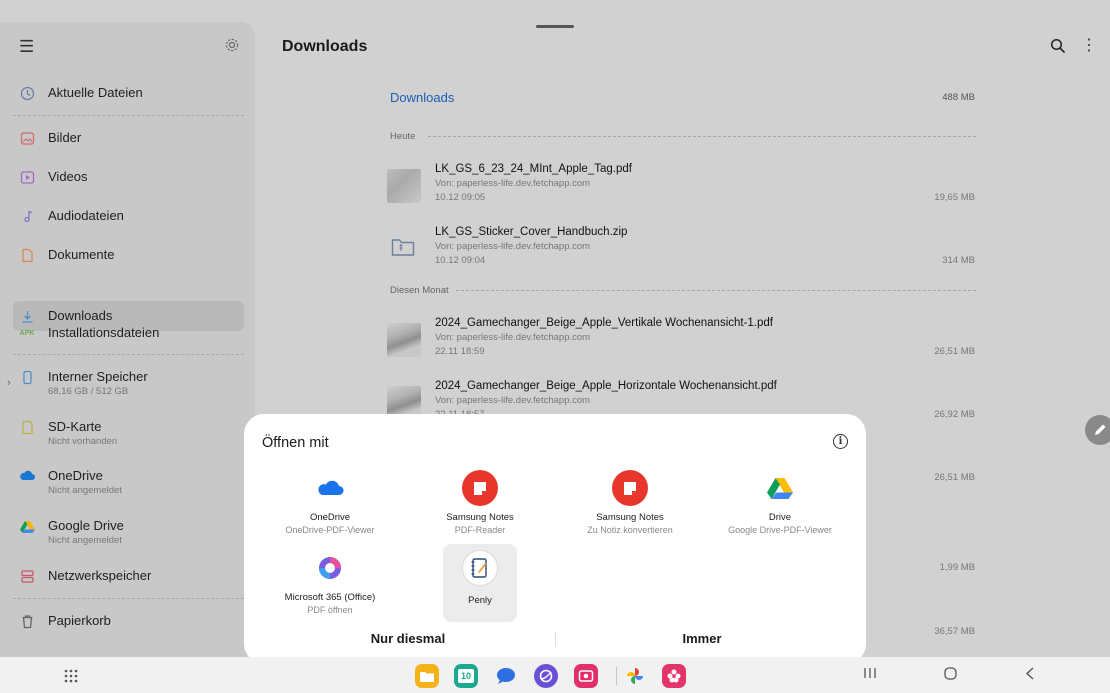 Image resolution: width=1110 pixels, height=693 pixels. What do you see at coordinates (27, 621) in the screenshot?
I see `trash-icon` at bounding box center [27, 621].